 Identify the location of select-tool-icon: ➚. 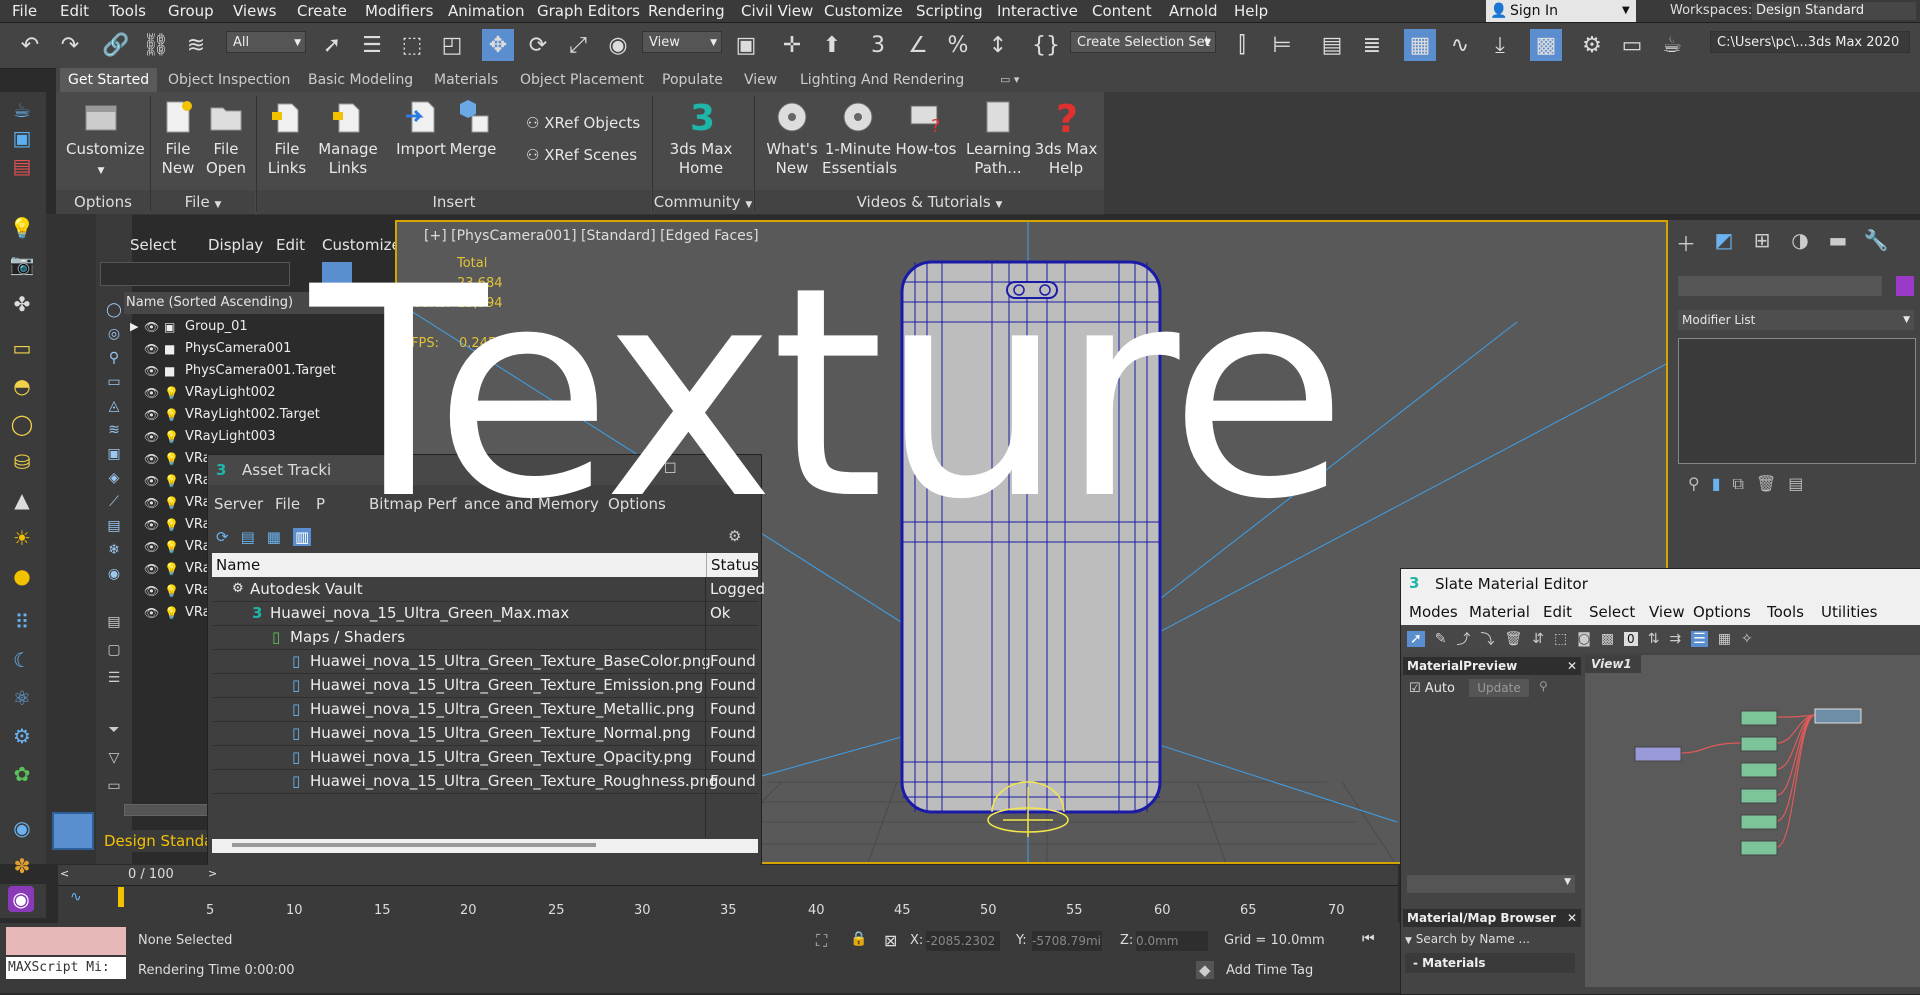
(1416, 639).